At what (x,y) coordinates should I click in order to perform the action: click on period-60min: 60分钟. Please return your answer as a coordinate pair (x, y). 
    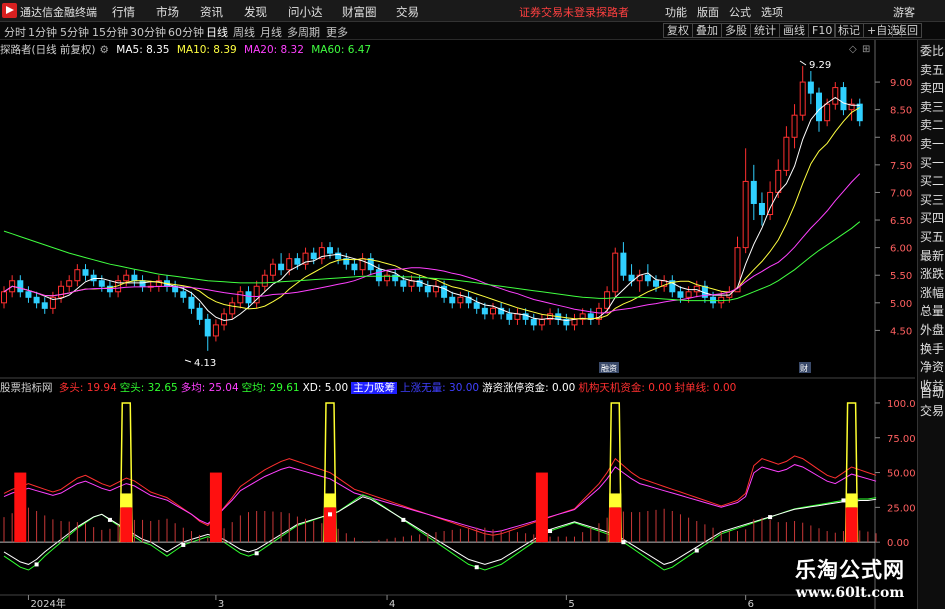
    Looking at the image, I should click on (186, 32).